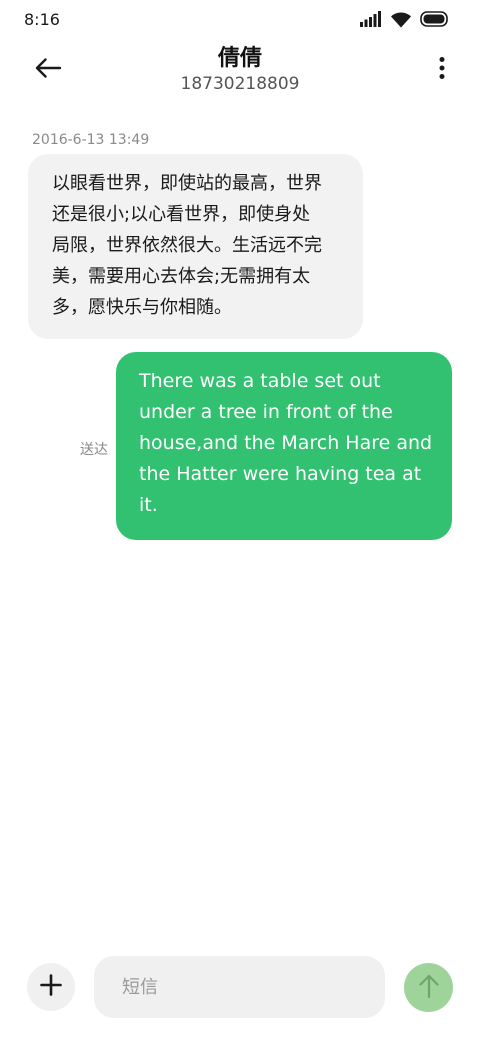 The image size is (480, 1040). I want to click on message-line: 以眼看世界，即使站的最高，世界, so click(187, 183).